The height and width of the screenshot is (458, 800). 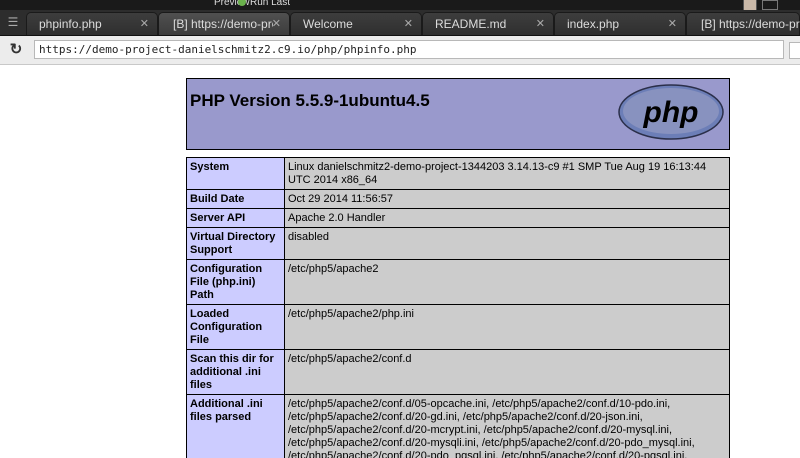 What do you see at coordinates (750, 24) in the screenshot?
I see `tab-label: [B] https://demo-pro` at bounding box center [750, 24].